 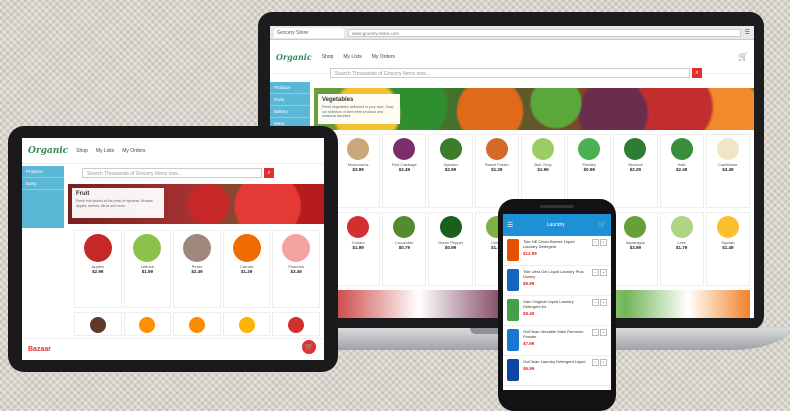 I want to click on product-card: Leek $1.79, so click(x=681, y=249).